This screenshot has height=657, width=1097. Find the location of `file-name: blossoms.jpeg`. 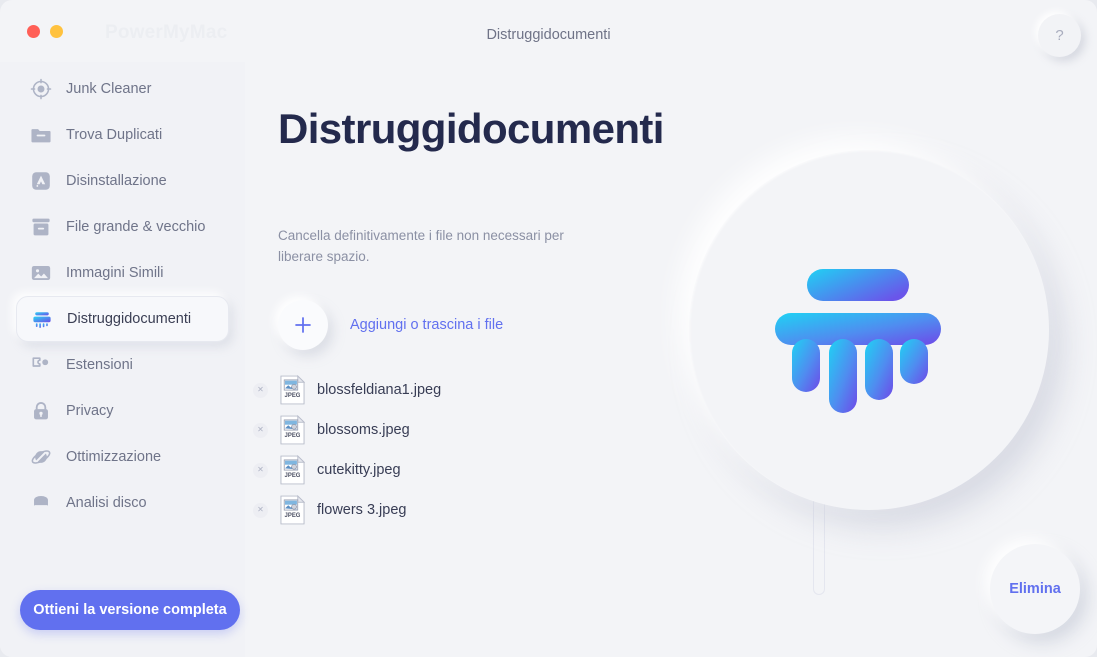

file-name: blossoms.jpeg is located at coordinates (363, 430).